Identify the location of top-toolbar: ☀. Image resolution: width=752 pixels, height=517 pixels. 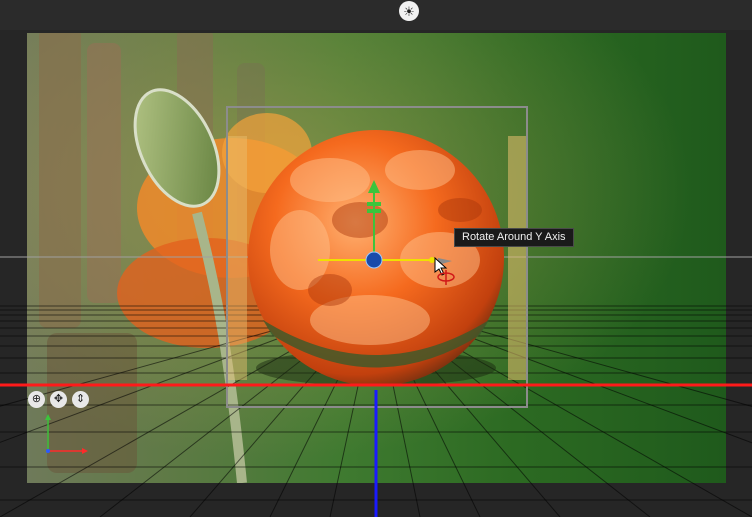
(376, 15).